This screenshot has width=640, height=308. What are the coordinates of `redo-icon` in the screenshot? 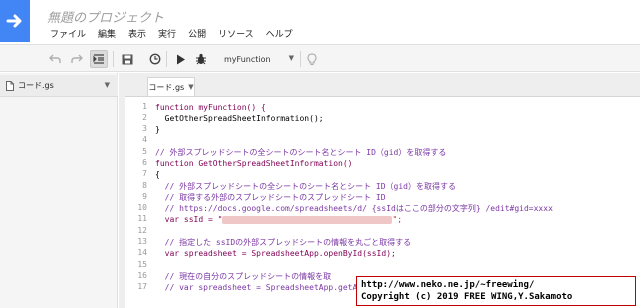 It's located at (77, 58).